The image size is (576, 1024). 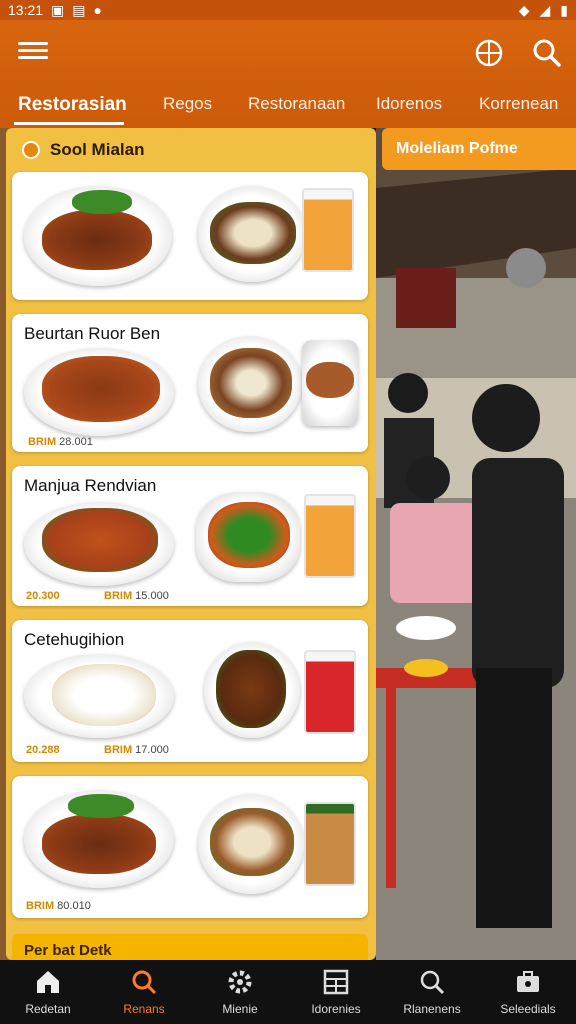 What do you see at coordinates (48, 1009) in the screenshot?
I see `nav-label: Redetan` at bounding box center [48, 1009].